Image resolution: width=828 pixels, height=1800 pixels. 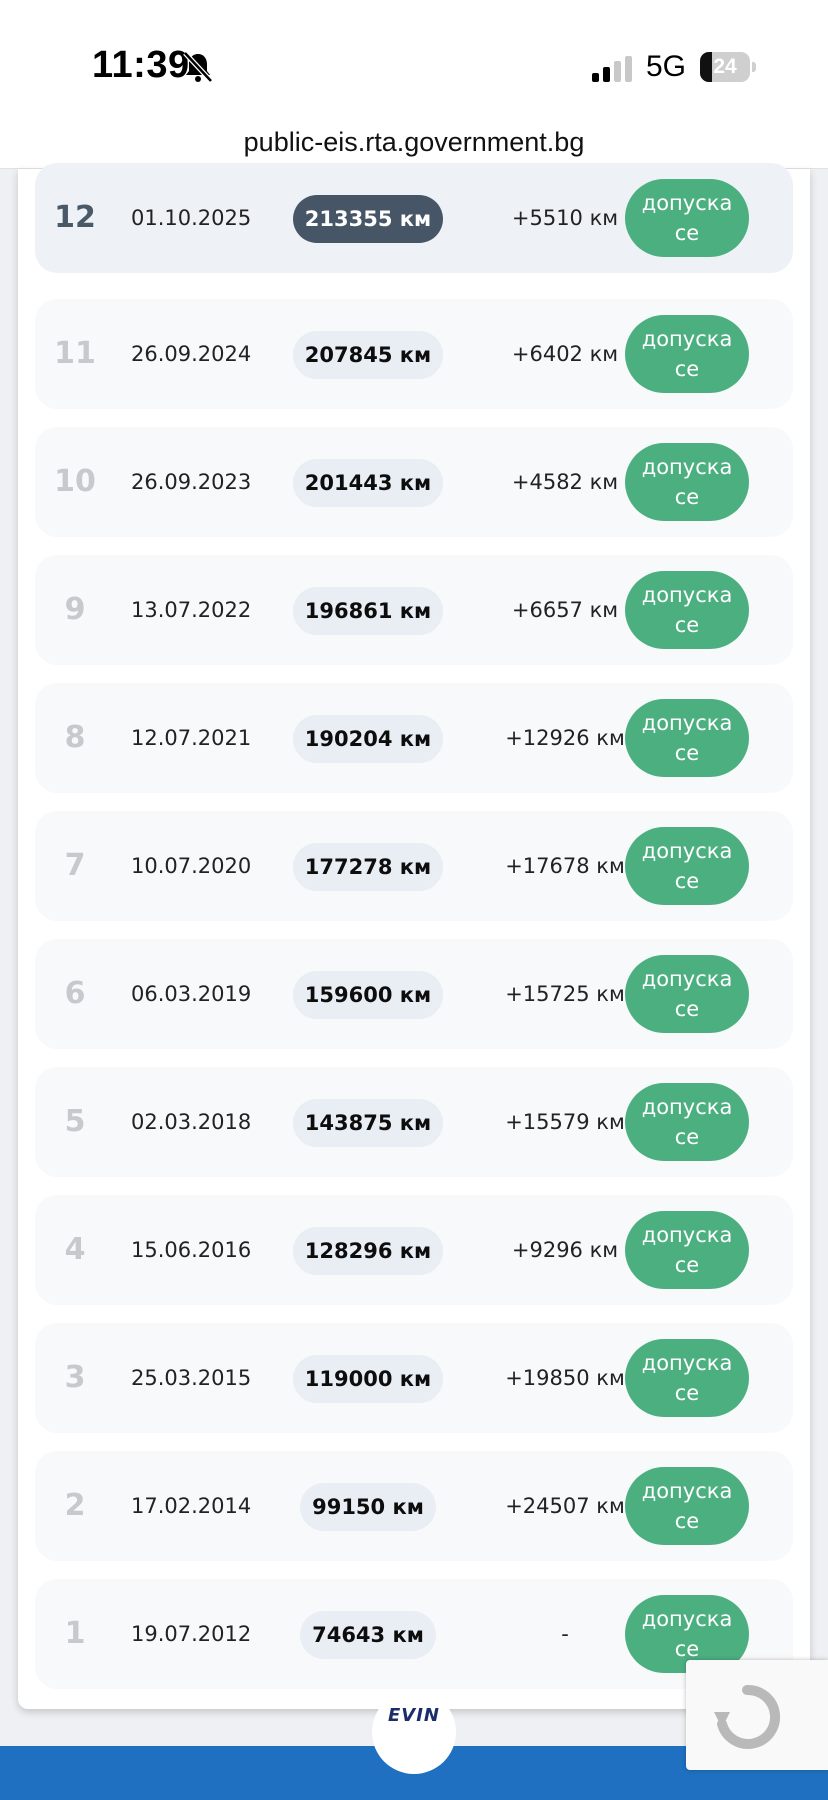 What do you see at coordinates (368, 355) in the screenshot?
I see `odometer-badge: 207845 км` at bounding box center [368, 355].